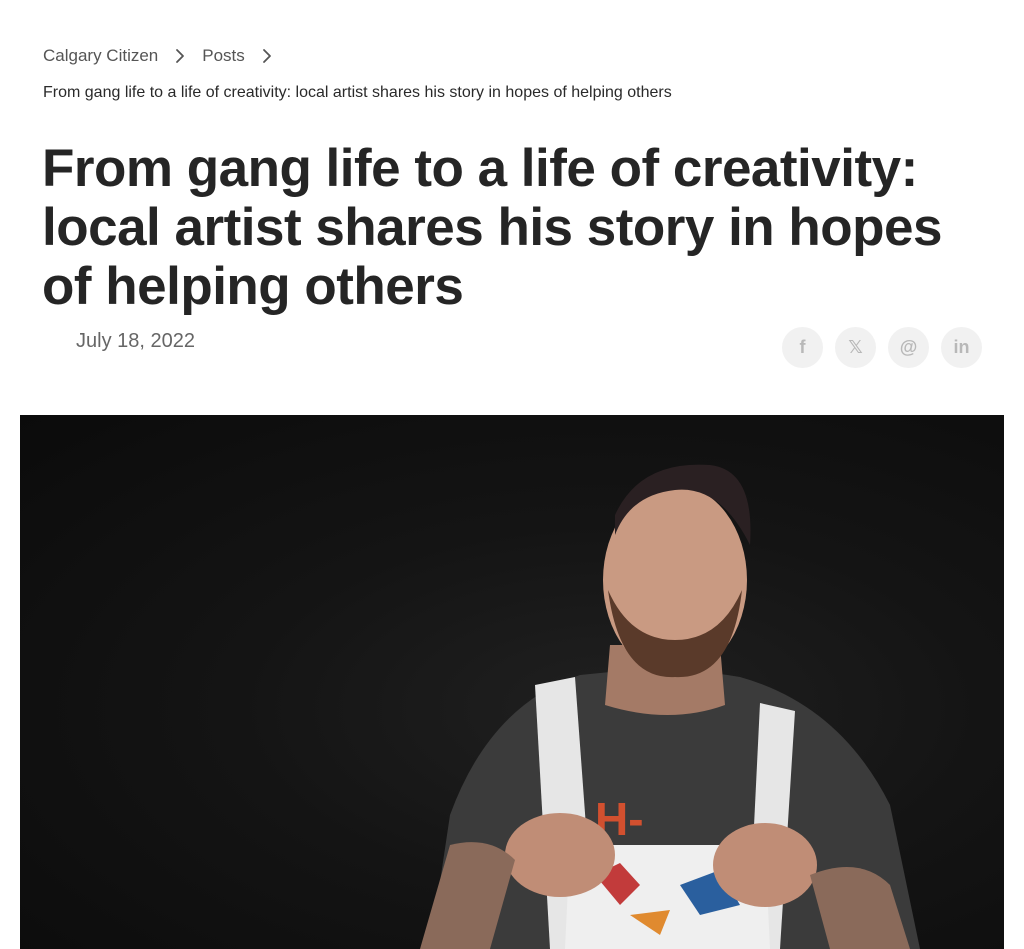 The height and width of the screenshot is (949, 1024). What do you see at coordinates (100, 56) in the screenshot?
I see `breadcrumb-home-link: Calgary Citizen` at bounding box center [100, 56].